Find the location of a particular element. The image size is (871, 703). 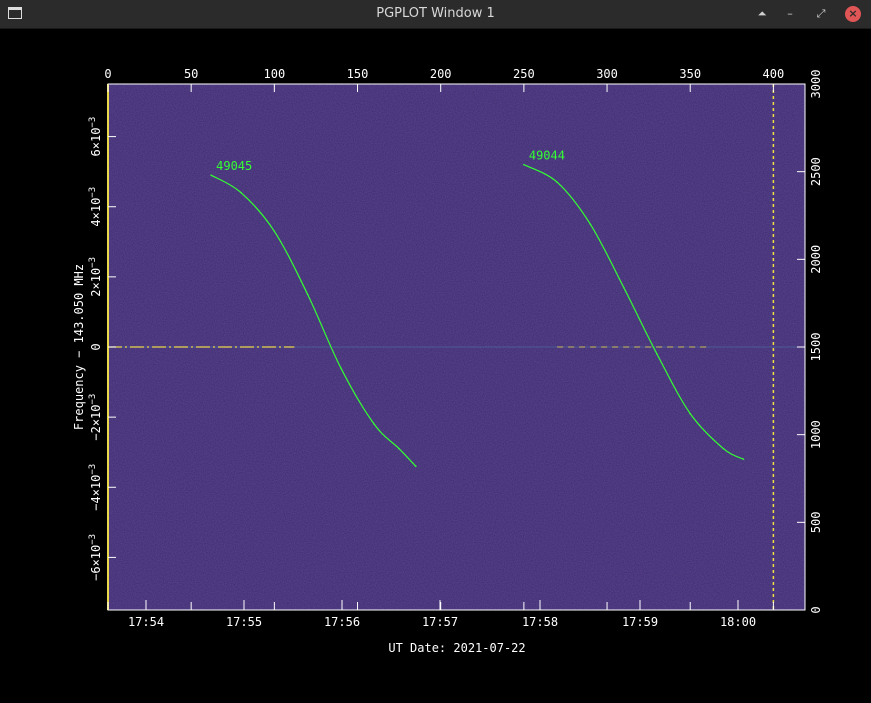

top-tick-label: 250 is located at coordinates (524, 74).